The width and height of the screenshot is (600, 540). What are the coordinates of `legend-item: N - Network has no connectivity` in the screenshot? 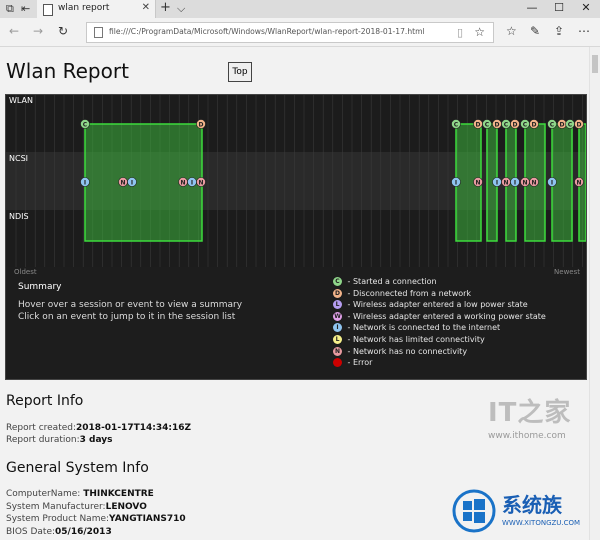 It's located at (400, 352).